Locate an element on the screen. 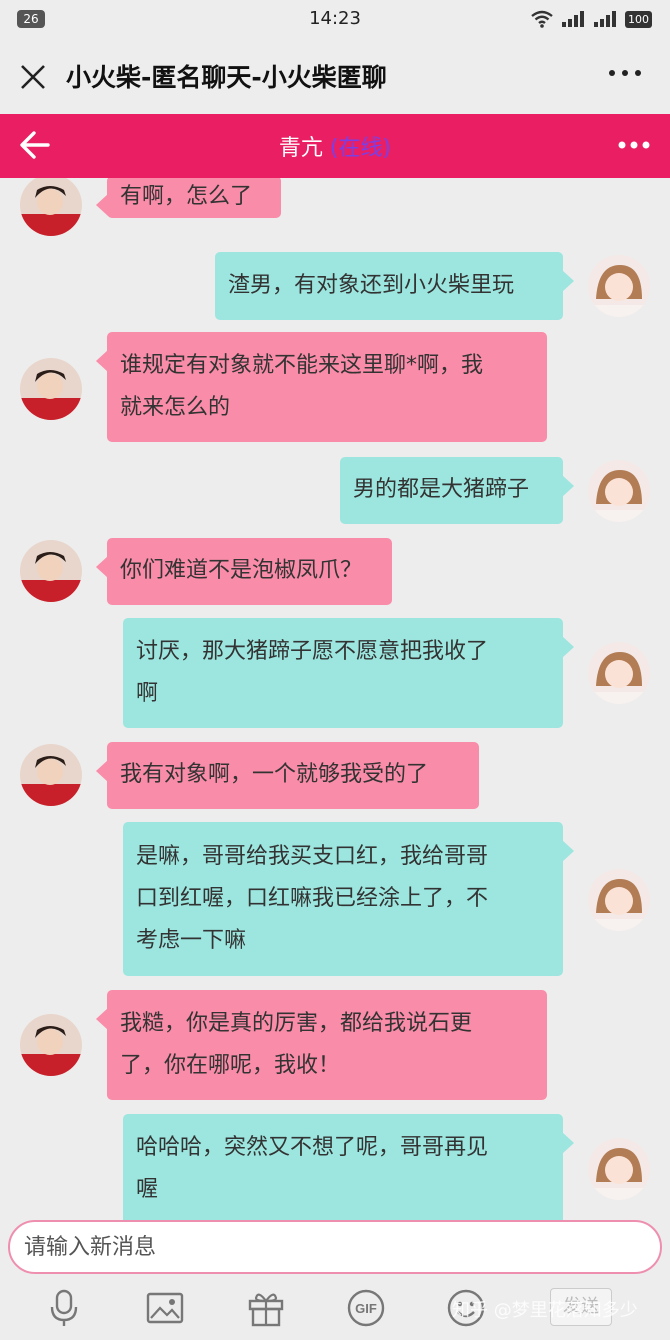 The image size is (670, 1340). chat-more-icon is located at coordinates (634, 145).